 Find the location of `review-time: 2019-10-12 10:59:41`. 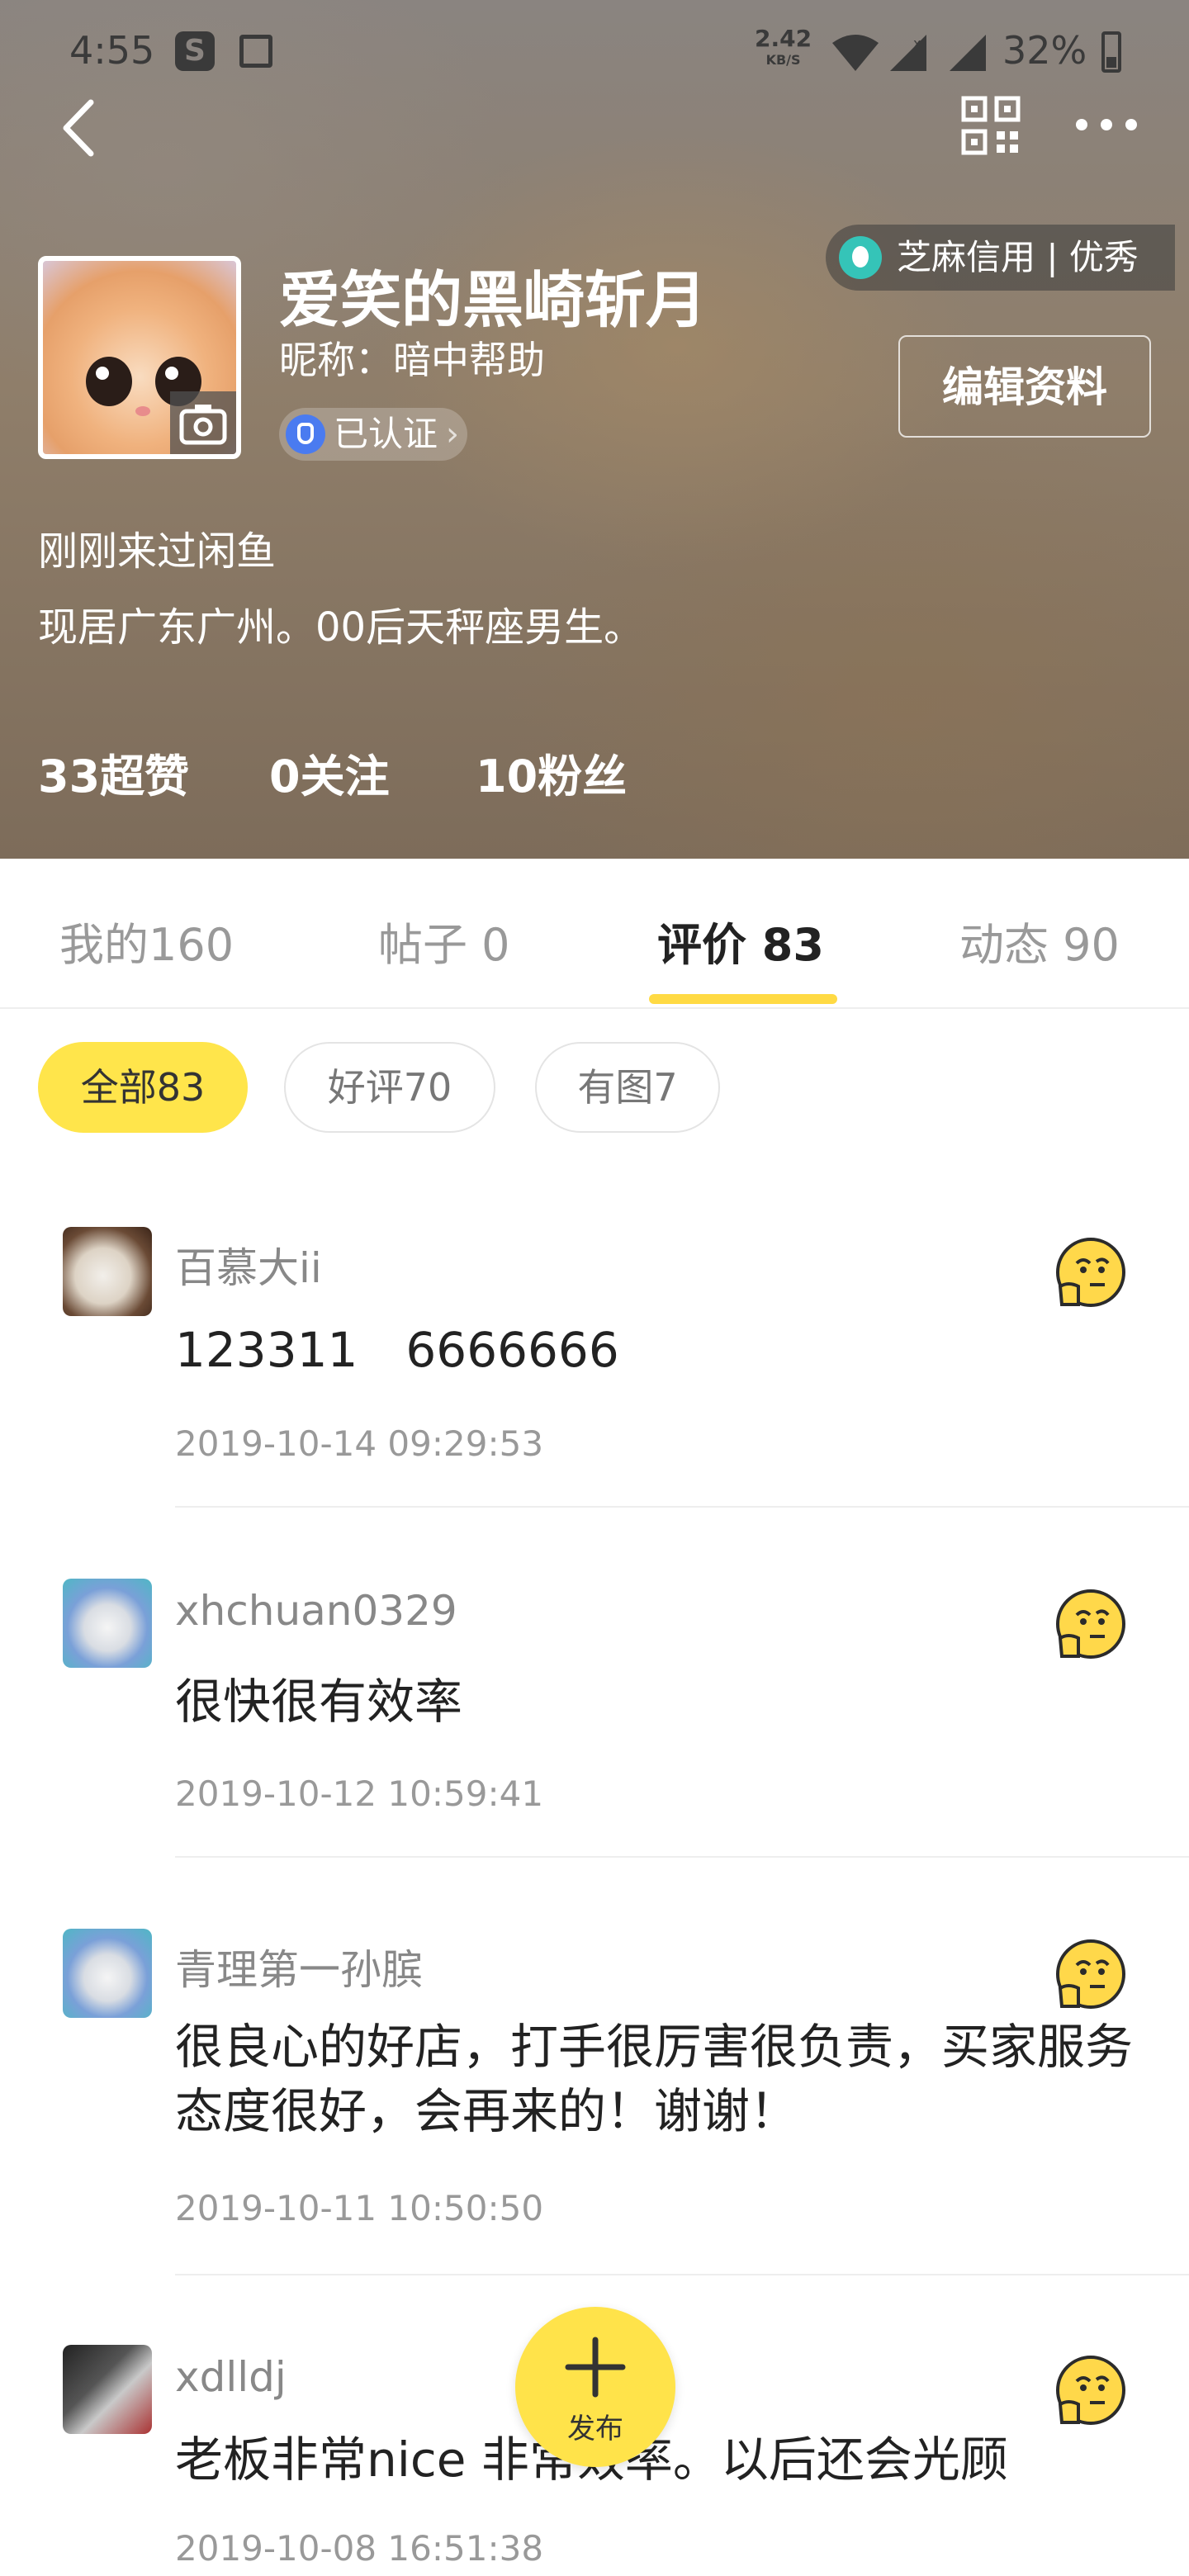

review-time: 2019-10-12 10:59:41 is located at coordinates (359, 1793).